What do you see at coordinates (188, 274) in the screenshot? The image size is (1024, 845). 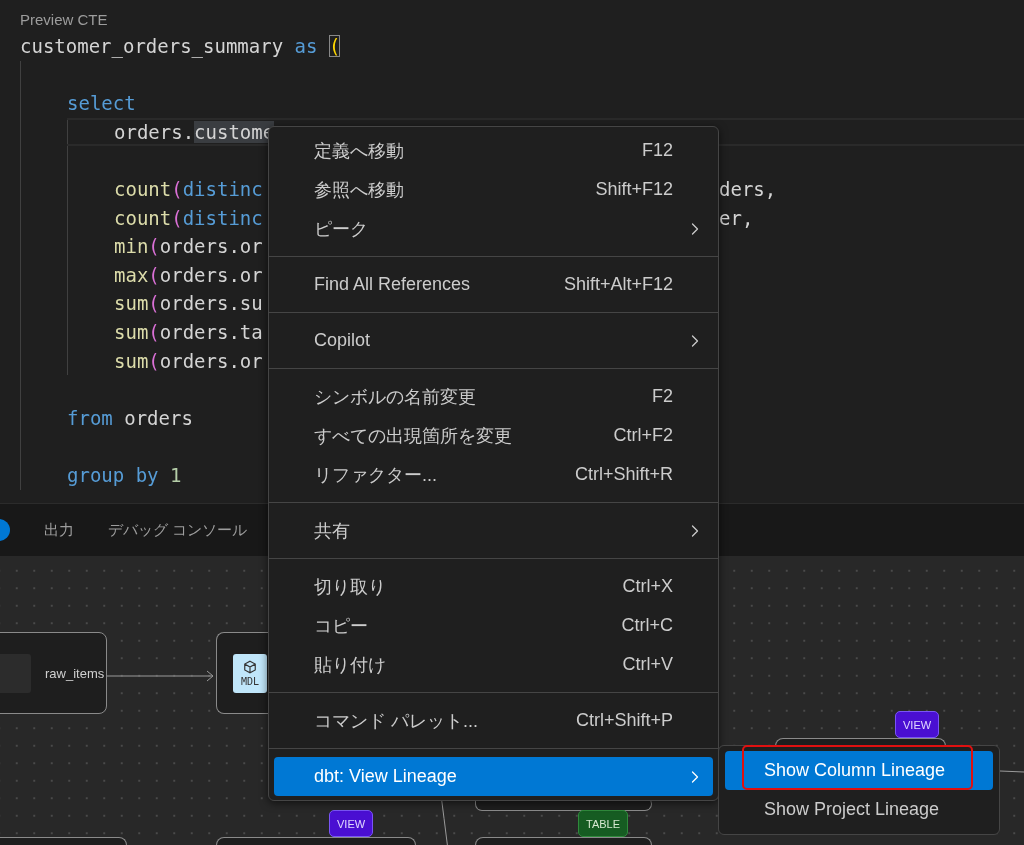 I see `code-line: max(orders.or` at bounding box center [188, 274].